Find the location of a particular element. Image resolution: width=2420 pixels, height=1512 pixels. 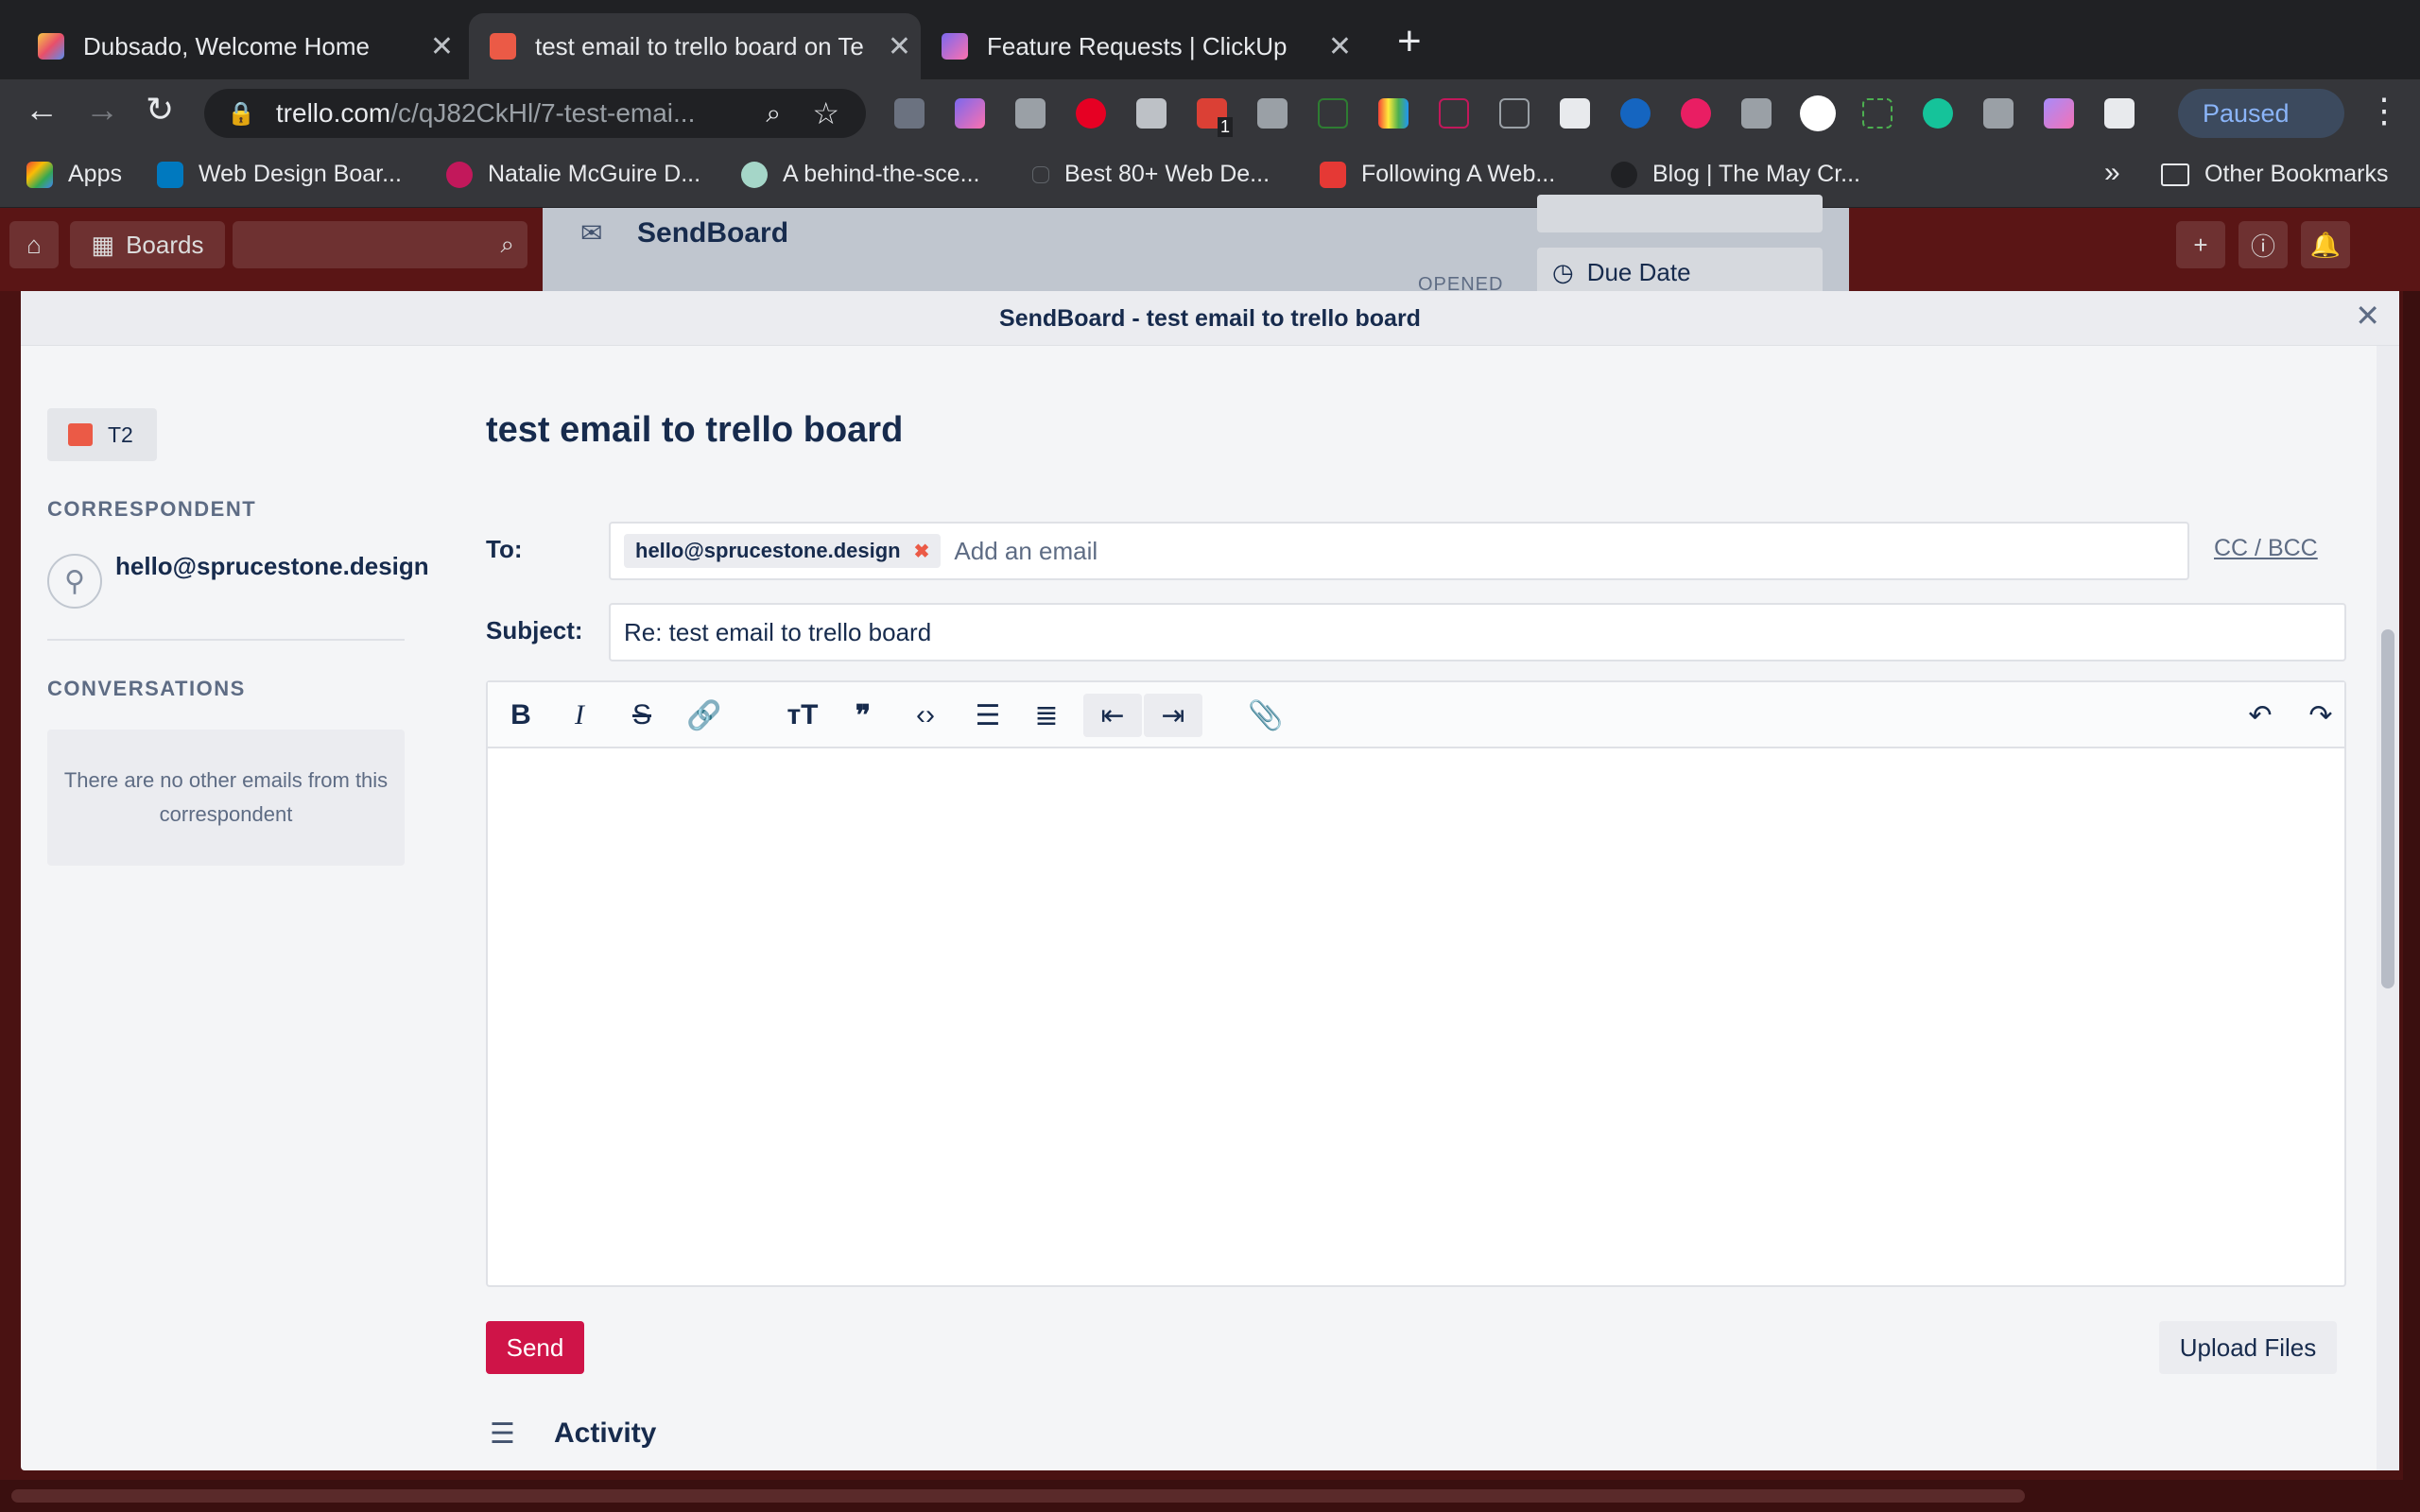

tab-trello: test email to trello board on Te ✕ is located at coordinates (695, 46).